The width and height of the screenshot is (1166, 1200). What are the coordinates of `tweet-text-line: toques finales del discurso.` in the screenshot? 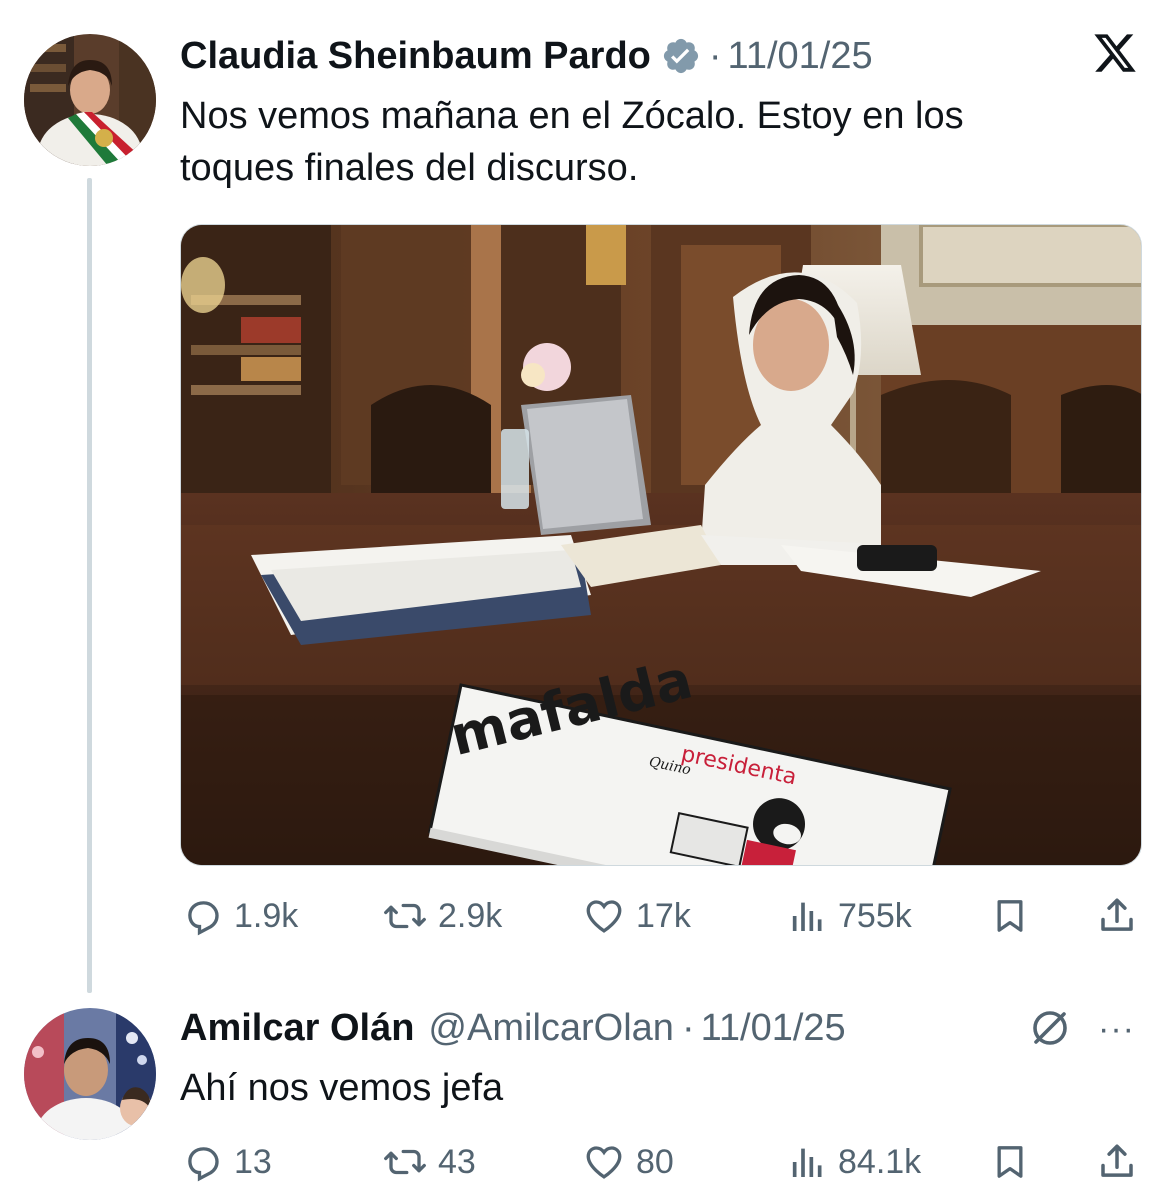 It's located at (409, 168).